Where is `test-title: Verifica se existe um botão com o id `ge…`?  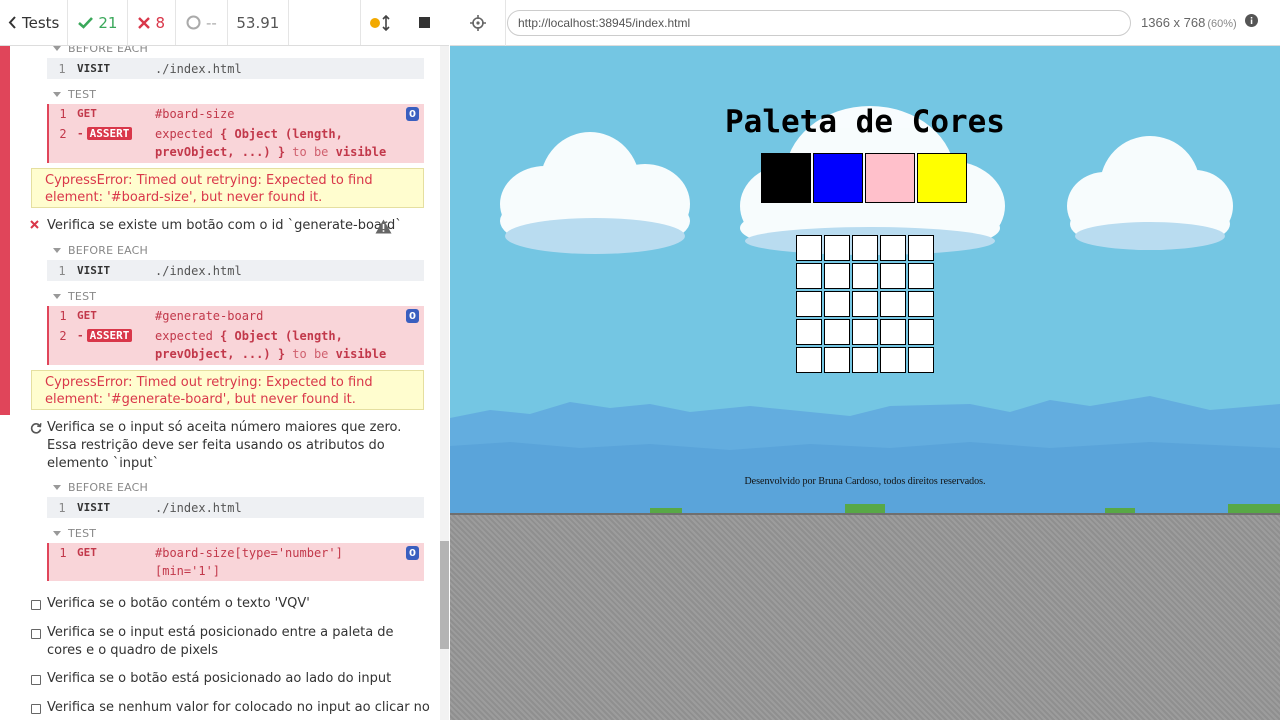 test-title: Verifica se existe um botão com o id `ge… is located at coordinates (224, 226).